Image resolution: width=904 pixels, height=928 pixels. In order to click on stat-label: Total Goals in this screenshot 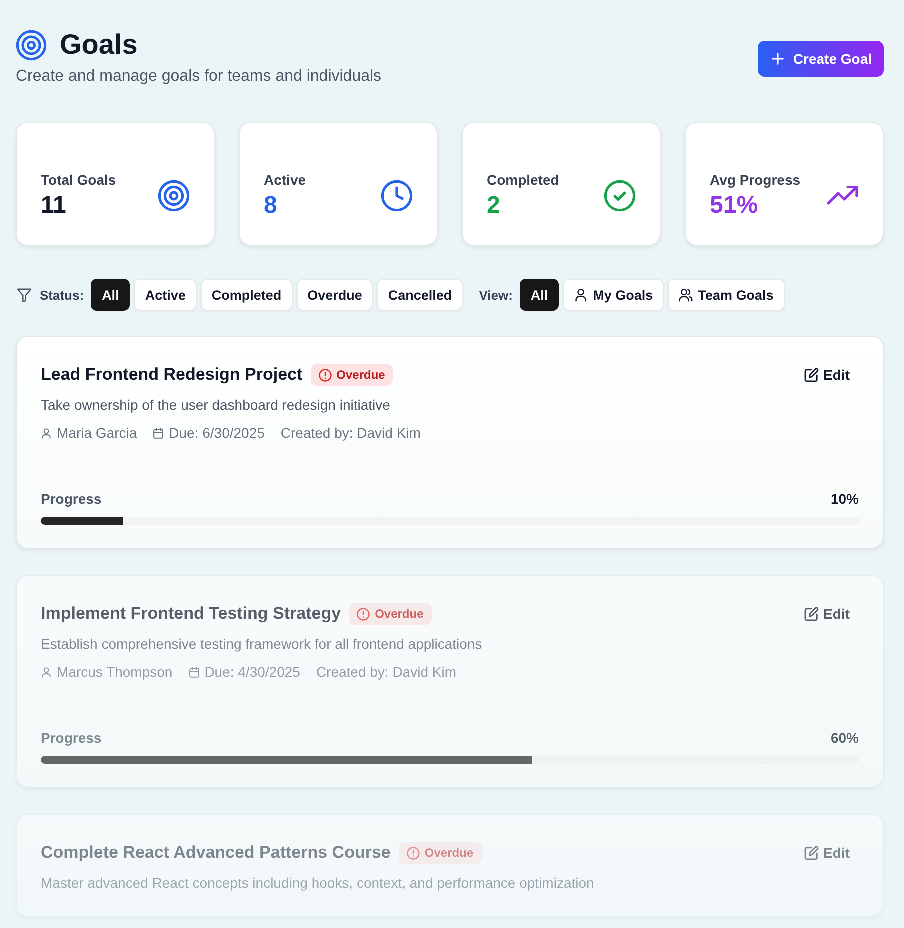, I will do `click(78, 180)`.